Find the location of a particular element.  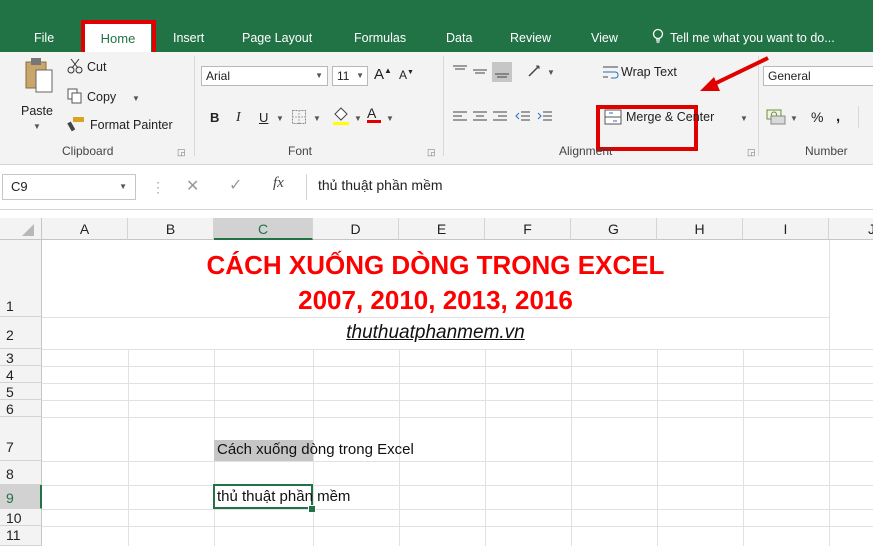

bold-button: B is located at coordinates (214, 117).